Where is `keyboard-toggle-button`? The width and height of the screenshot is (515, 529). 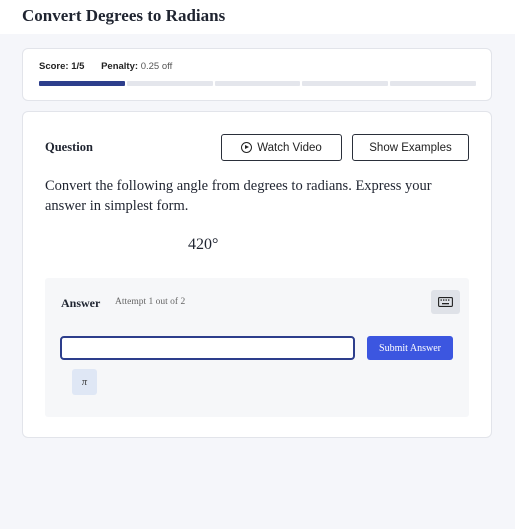 keyboard-toggle-button is located at coordinates (445, 302).